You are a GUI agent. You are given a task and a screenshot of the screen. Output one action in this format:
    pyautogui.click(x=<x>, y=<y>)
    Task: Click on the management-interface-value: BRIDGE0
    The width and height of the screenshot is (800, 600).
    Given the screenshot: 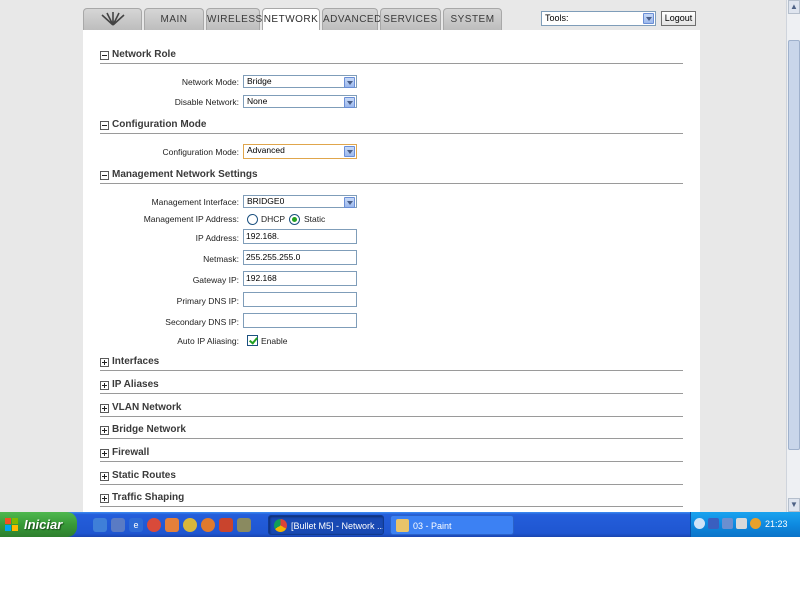 What is the action you would take?
    pyautogui.click(x=266, y=201)
    